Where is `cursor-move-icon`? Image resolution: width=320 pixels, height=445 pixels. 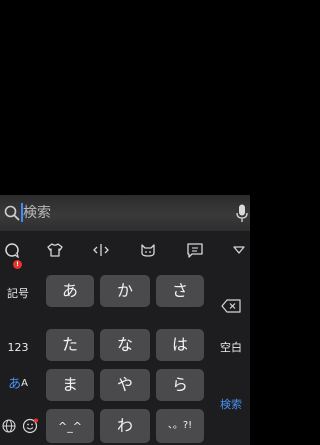
cursor-move-icon is located at coordinates (101, 250).